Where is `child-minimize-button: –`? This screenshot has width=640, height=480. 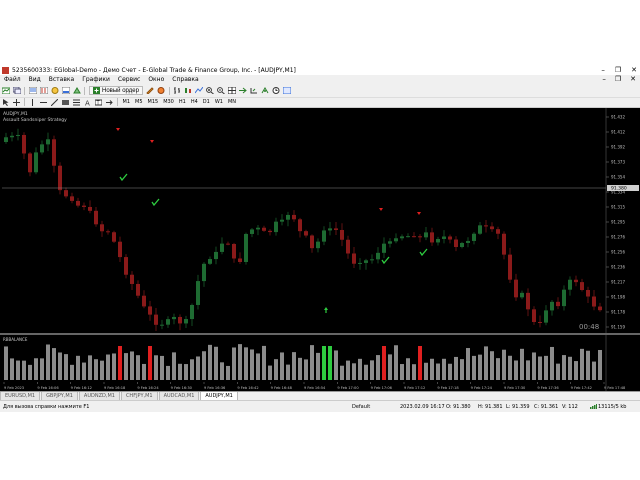
child-minimize-button: – is located at coordinates (604, 79).